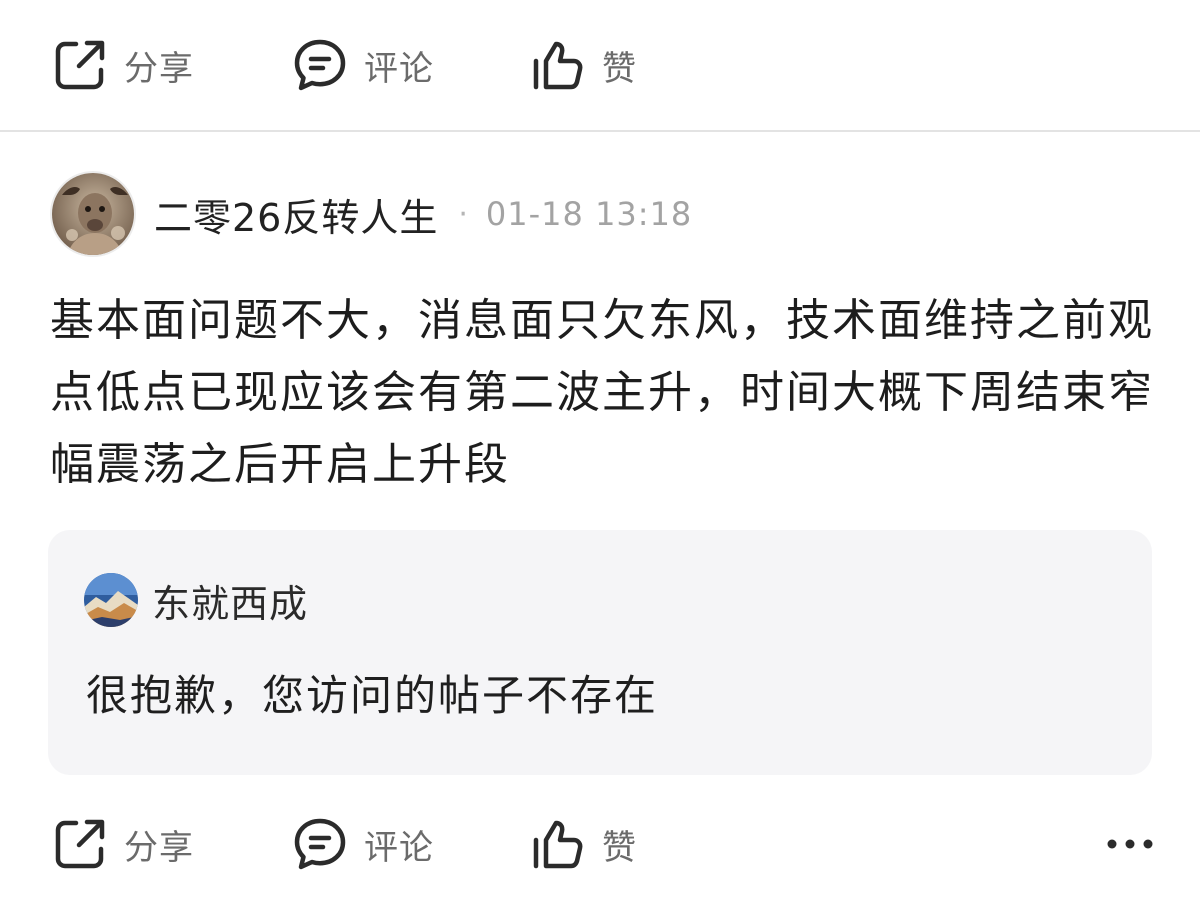 The width and height of the screenshot is (1200, 903). I want to click on quoted-author-avatar, so click(111, 600).